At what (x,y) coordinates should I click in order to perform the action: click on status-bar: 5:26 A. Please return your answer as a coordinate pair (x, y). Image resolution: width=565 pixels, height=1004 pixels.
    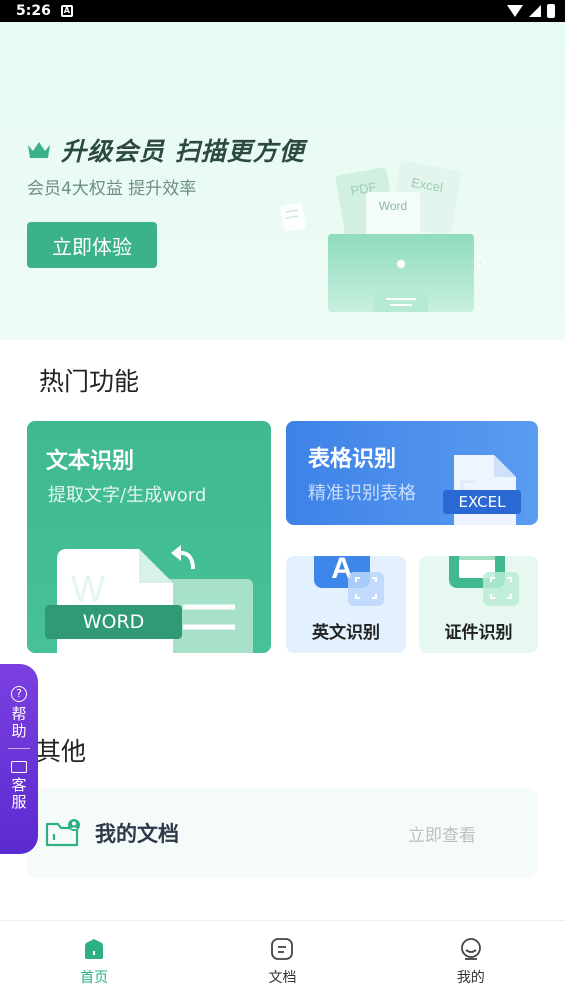
    Looking at the image, I should click on (282, 11).